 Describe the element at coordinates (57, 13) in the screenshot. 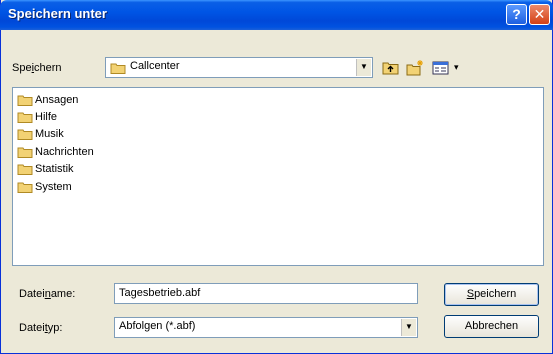

I see `window-title: Speichern unter` at that location.